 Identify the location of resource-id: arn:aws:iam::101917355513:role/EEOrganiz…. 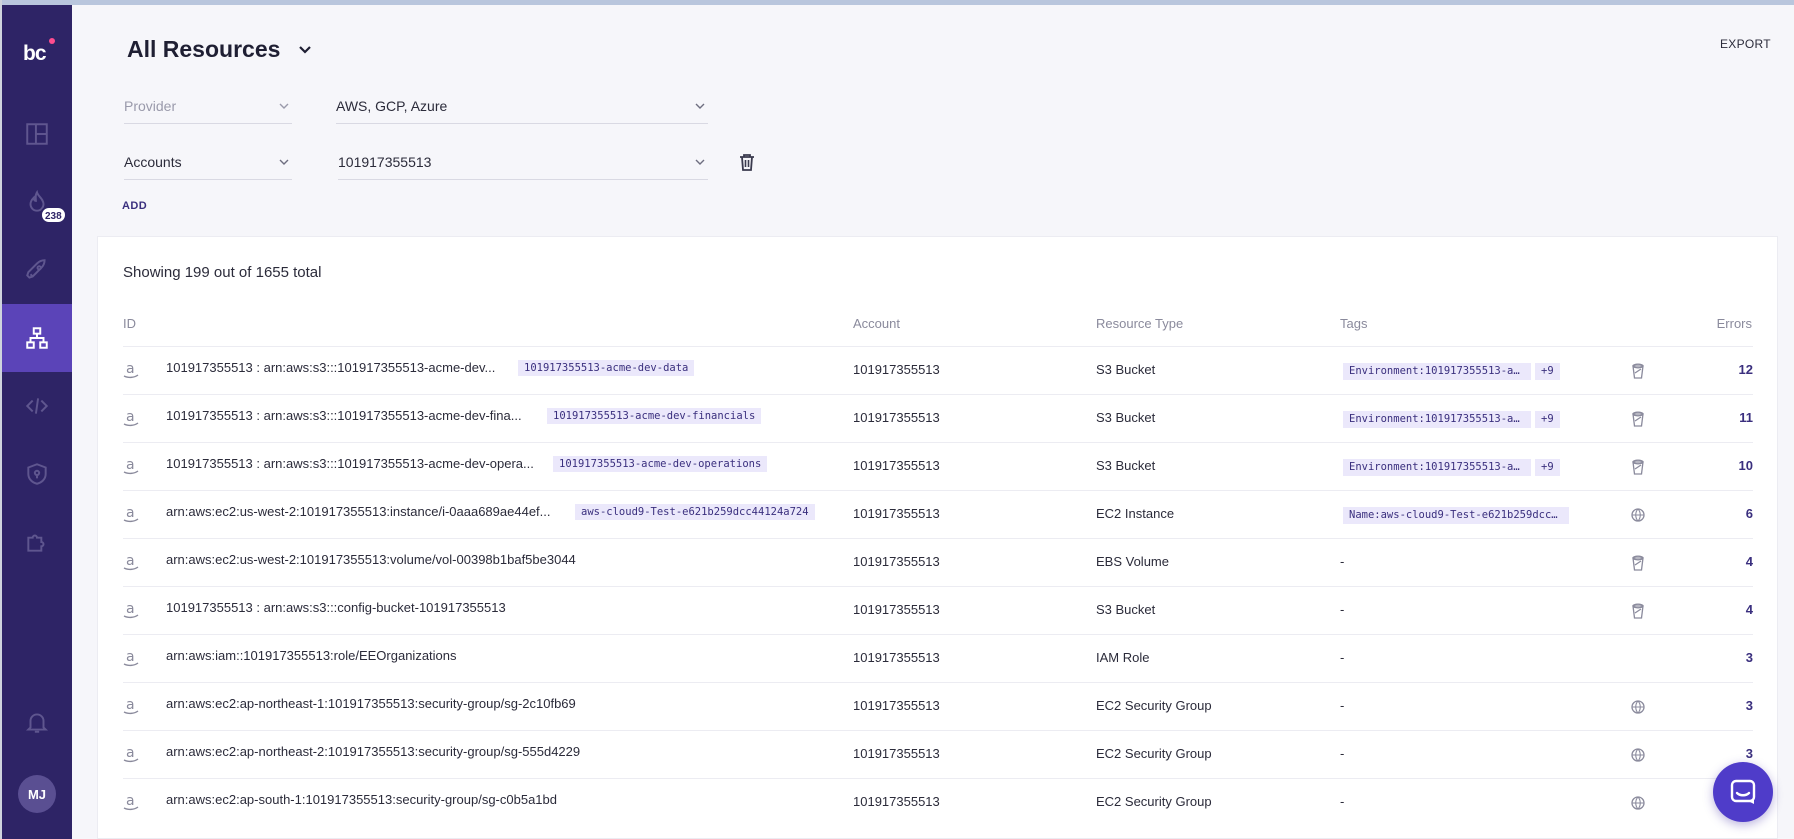
(311, 655).